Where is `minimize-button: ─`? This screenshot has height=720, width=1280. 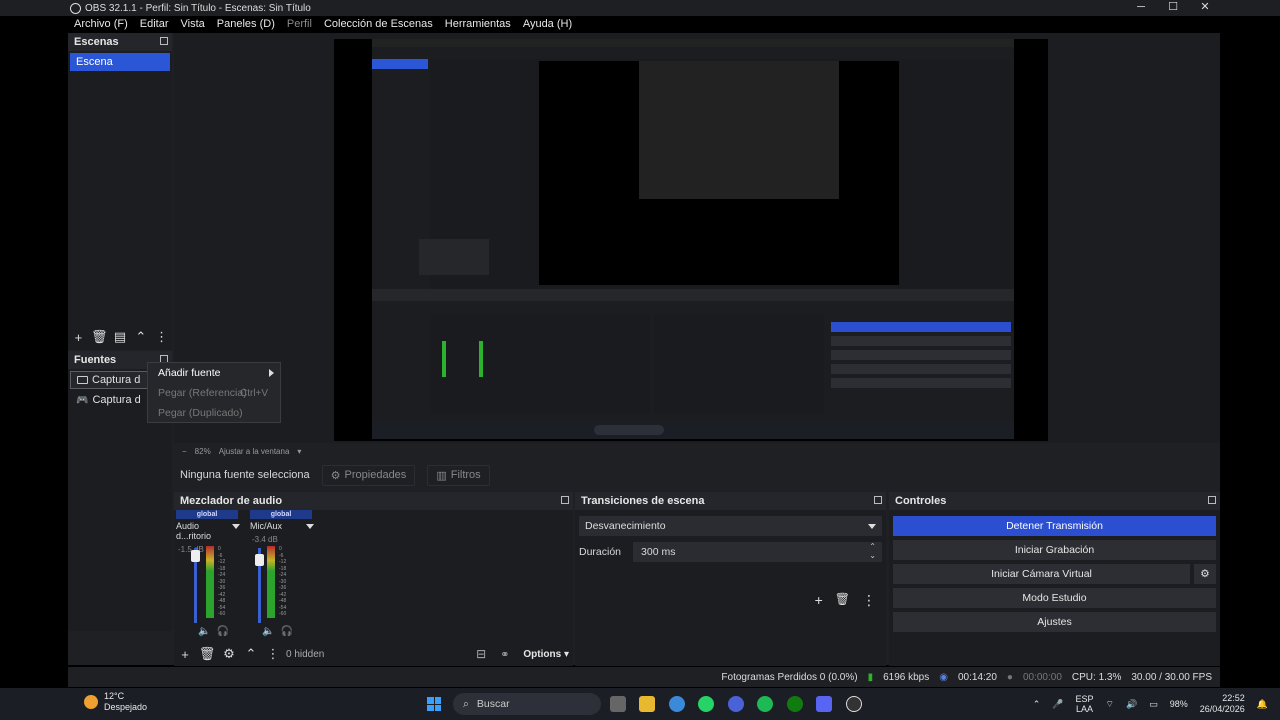
minimize-button: ─ is located at coordinates (1141, 8).